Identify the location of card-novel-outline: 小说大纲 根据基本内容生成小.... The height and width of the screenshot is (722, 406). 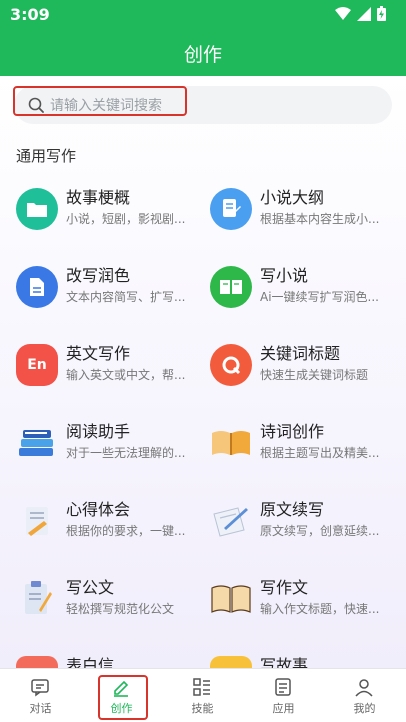
(305, 216).